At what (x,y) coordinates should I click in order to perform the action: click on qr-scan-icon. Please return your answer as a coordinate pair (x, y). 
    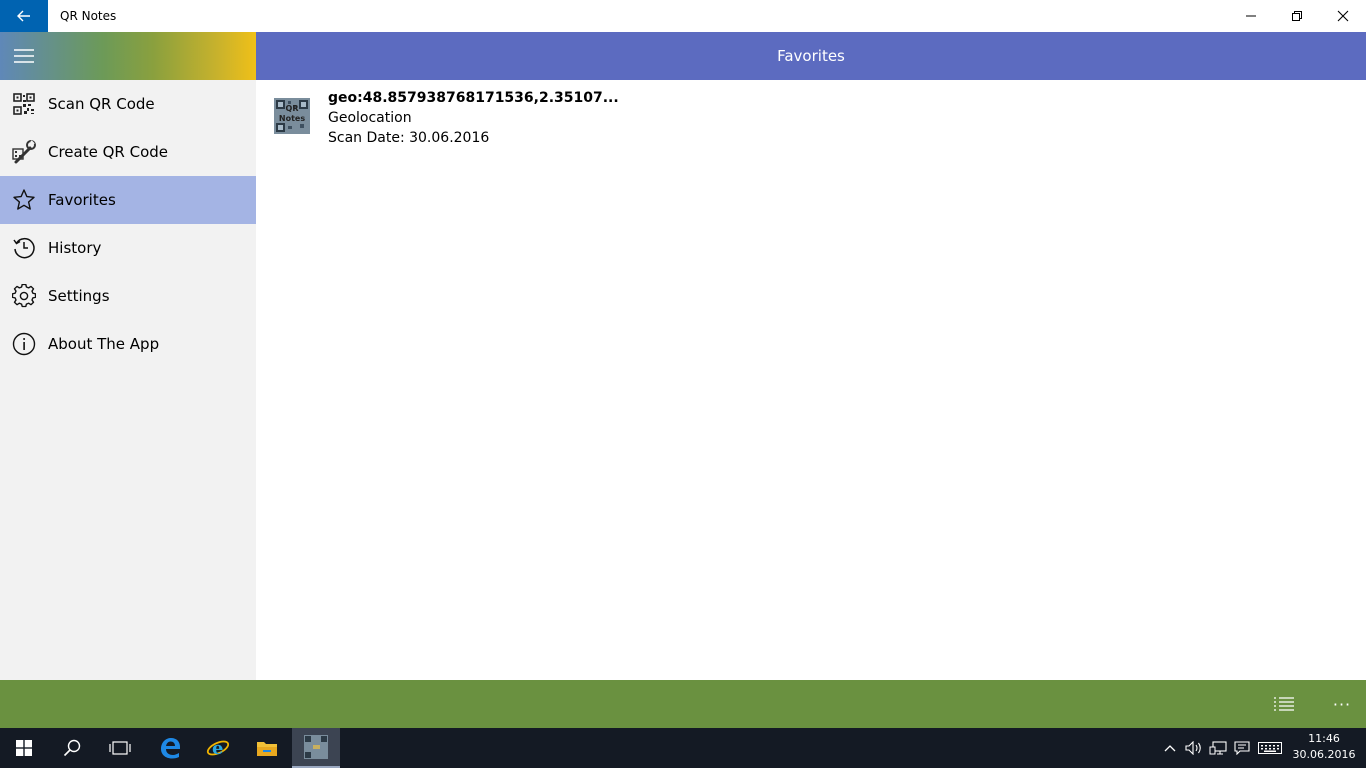
    Looking at the image, I should click on (24, 104).